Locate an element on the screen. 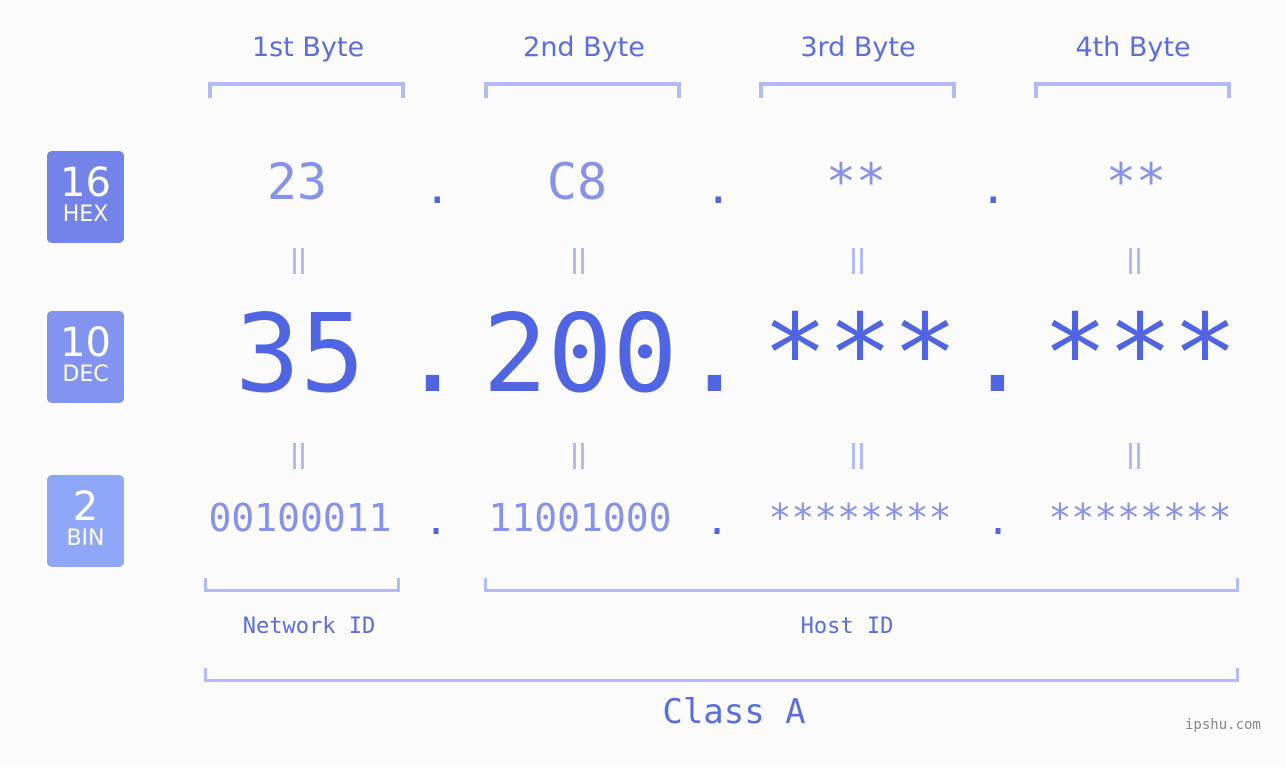 The image size is (1285, 767). hex-badge: 16 HEX is located at coordinates (85, 197).